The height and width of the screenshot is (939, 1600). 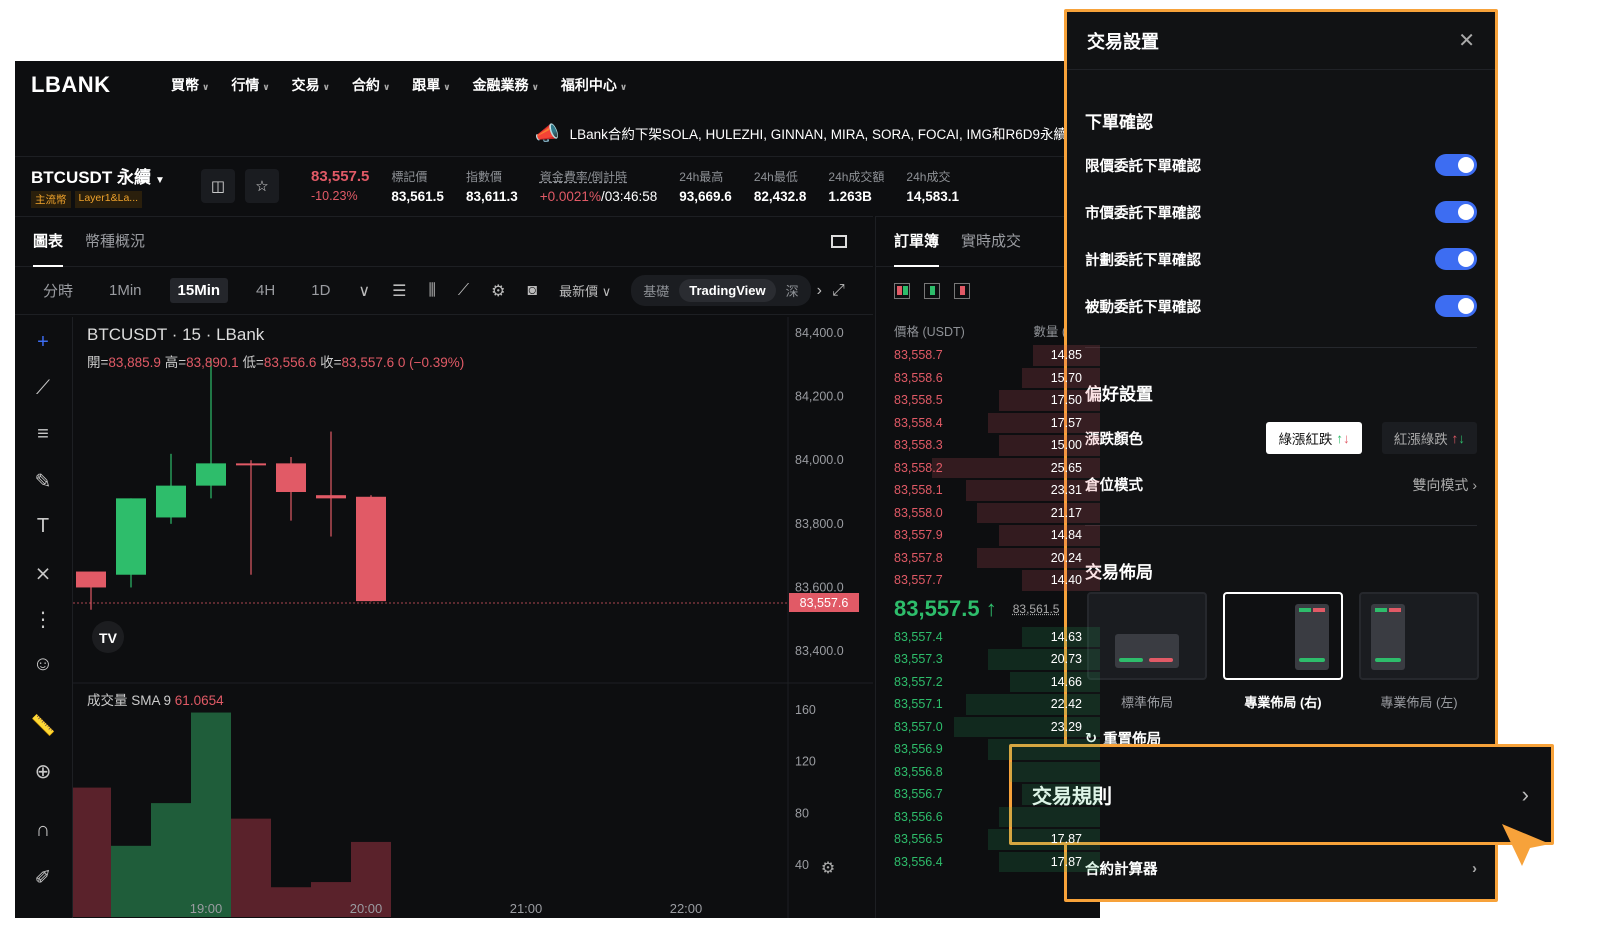 What do you see at coordinates (199, 290) in the screenshot?
I see `tf-15min: 15Min` at bounding box center [199, 290].